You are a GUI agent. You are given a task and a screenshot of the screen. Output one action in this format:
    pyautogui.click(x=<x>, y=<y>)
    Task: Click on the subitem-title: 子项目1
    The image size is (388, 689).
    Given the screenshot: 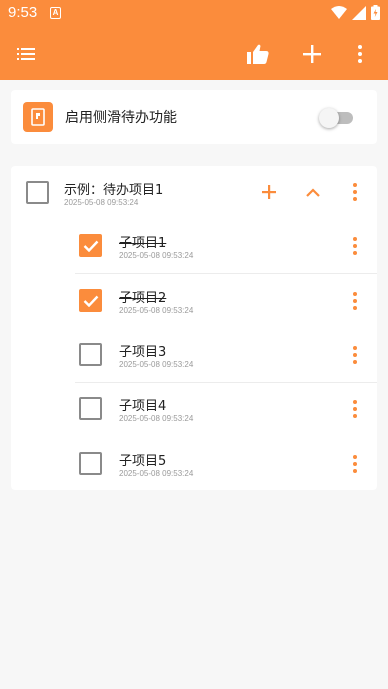 What is the action you would take?
    pyautogui.click(x=143, y=243)
    